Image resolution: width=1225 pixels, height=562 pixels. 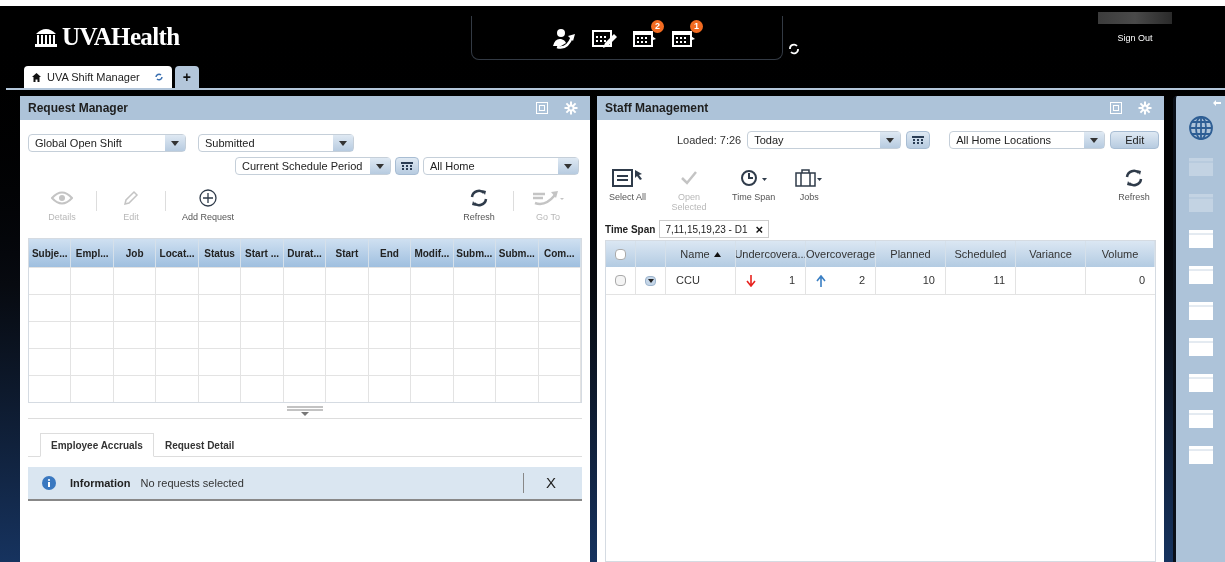 I want to click on eye-icon, so click(x=62, y=198).